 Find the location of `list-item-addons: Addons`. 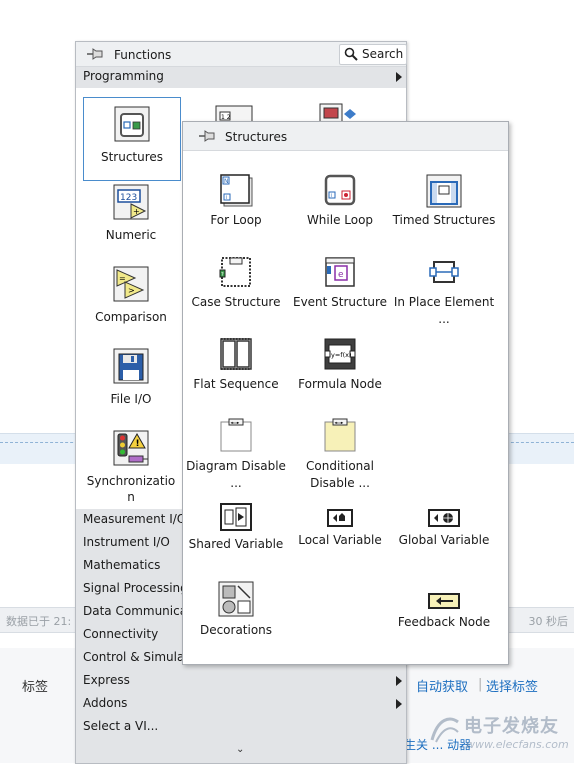

list-item-addons: Addons is located at coordinates (241, 704).